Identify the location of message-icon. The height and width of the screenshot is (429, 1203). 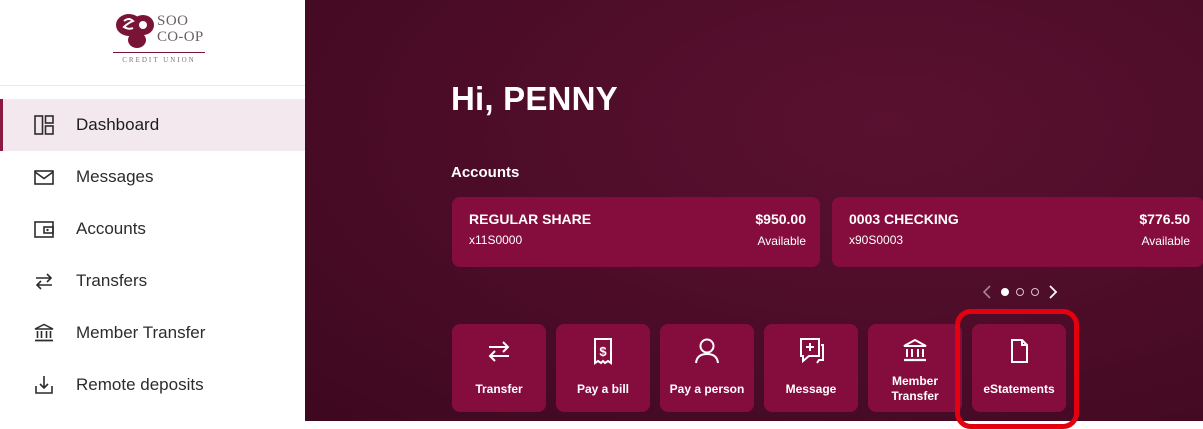
(812, 351).